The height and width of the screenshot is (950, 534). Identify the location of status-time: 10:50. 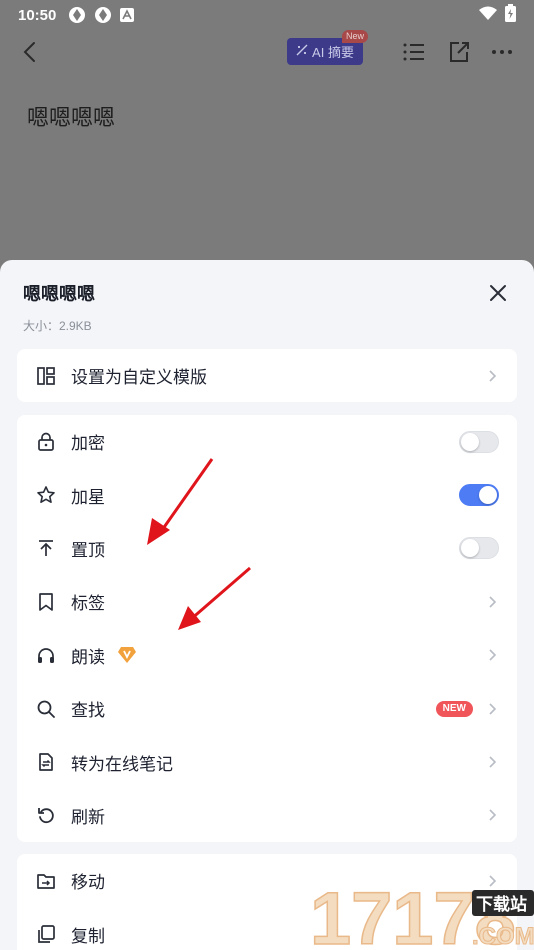
(37, 15).